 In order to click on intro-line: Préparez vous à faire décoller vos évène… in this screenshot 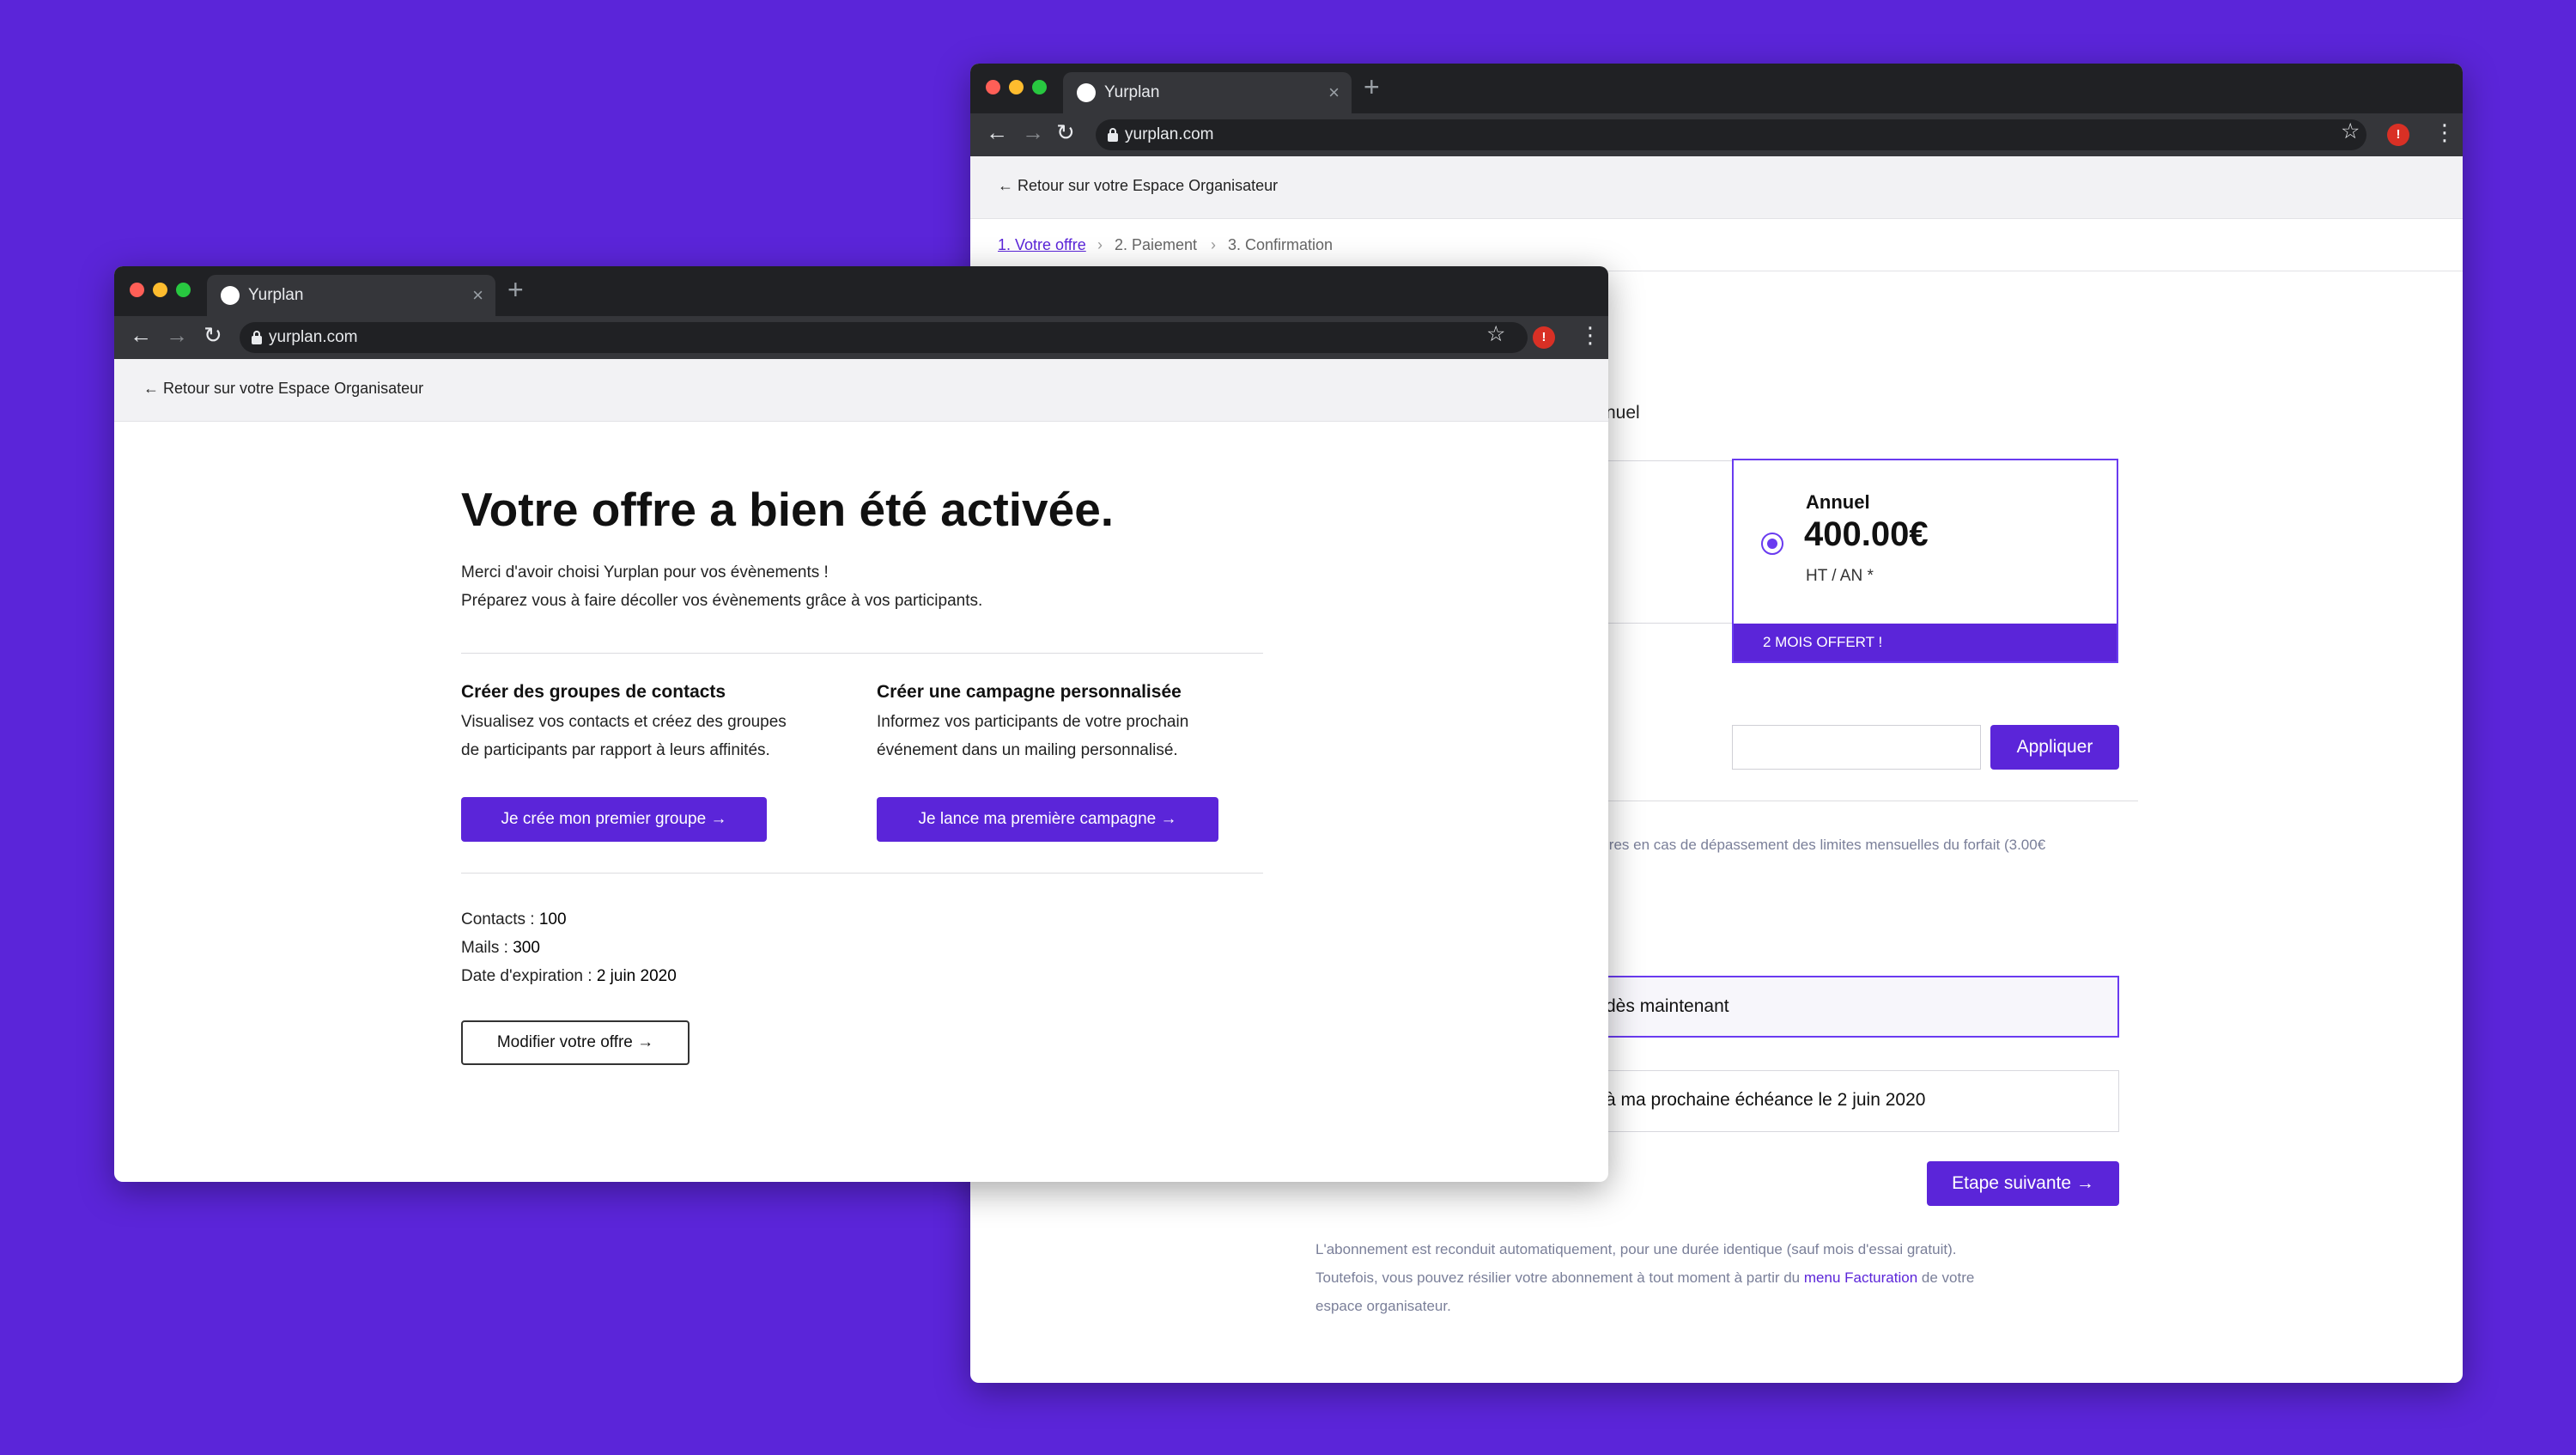, I will do `click(722, 601)`.